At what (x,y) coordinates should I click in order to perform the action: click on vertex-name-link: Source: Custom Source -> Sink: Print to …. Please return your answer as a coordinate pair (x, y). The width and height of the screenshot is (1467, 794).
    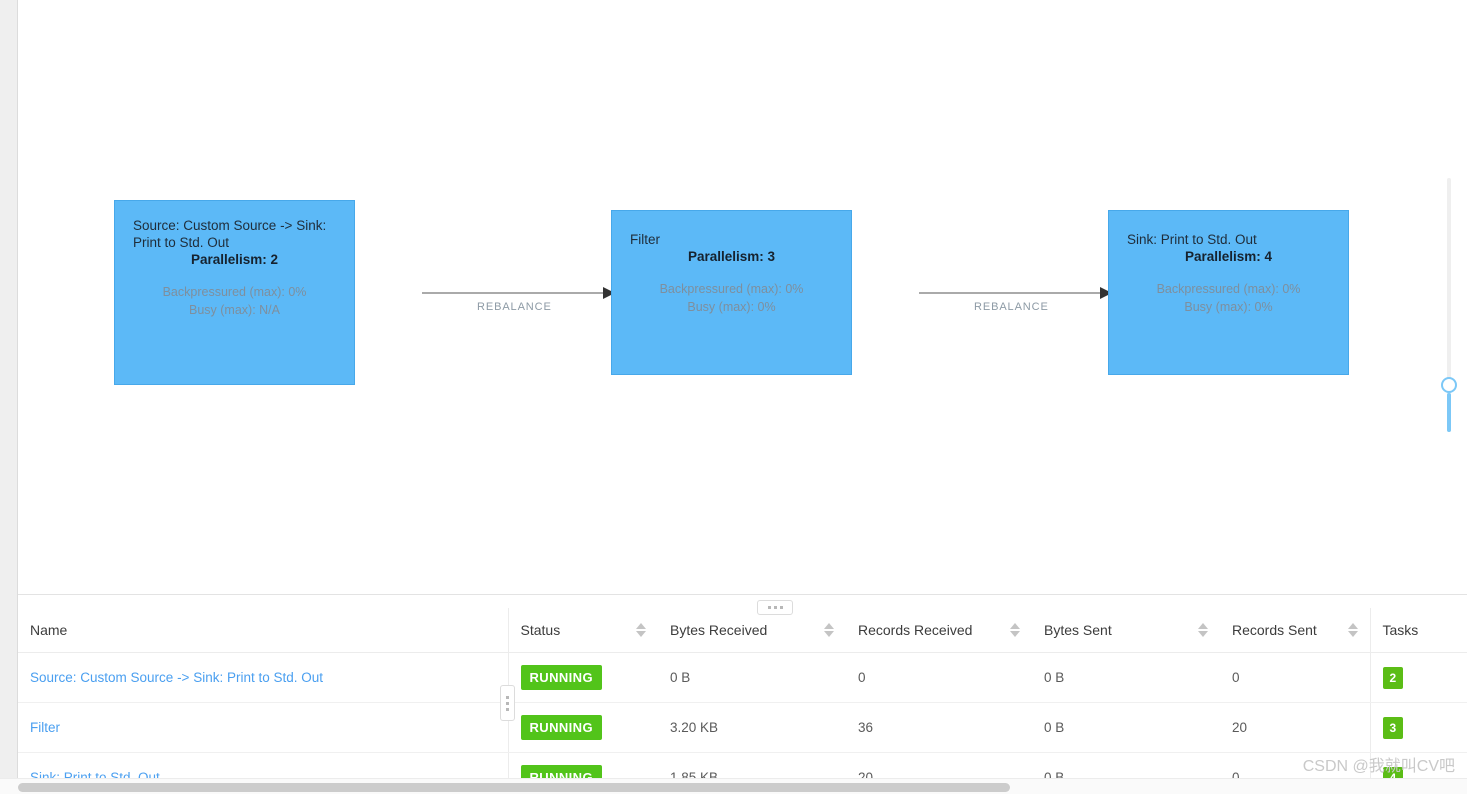
    Looking at the image, I should click on (176, 677).